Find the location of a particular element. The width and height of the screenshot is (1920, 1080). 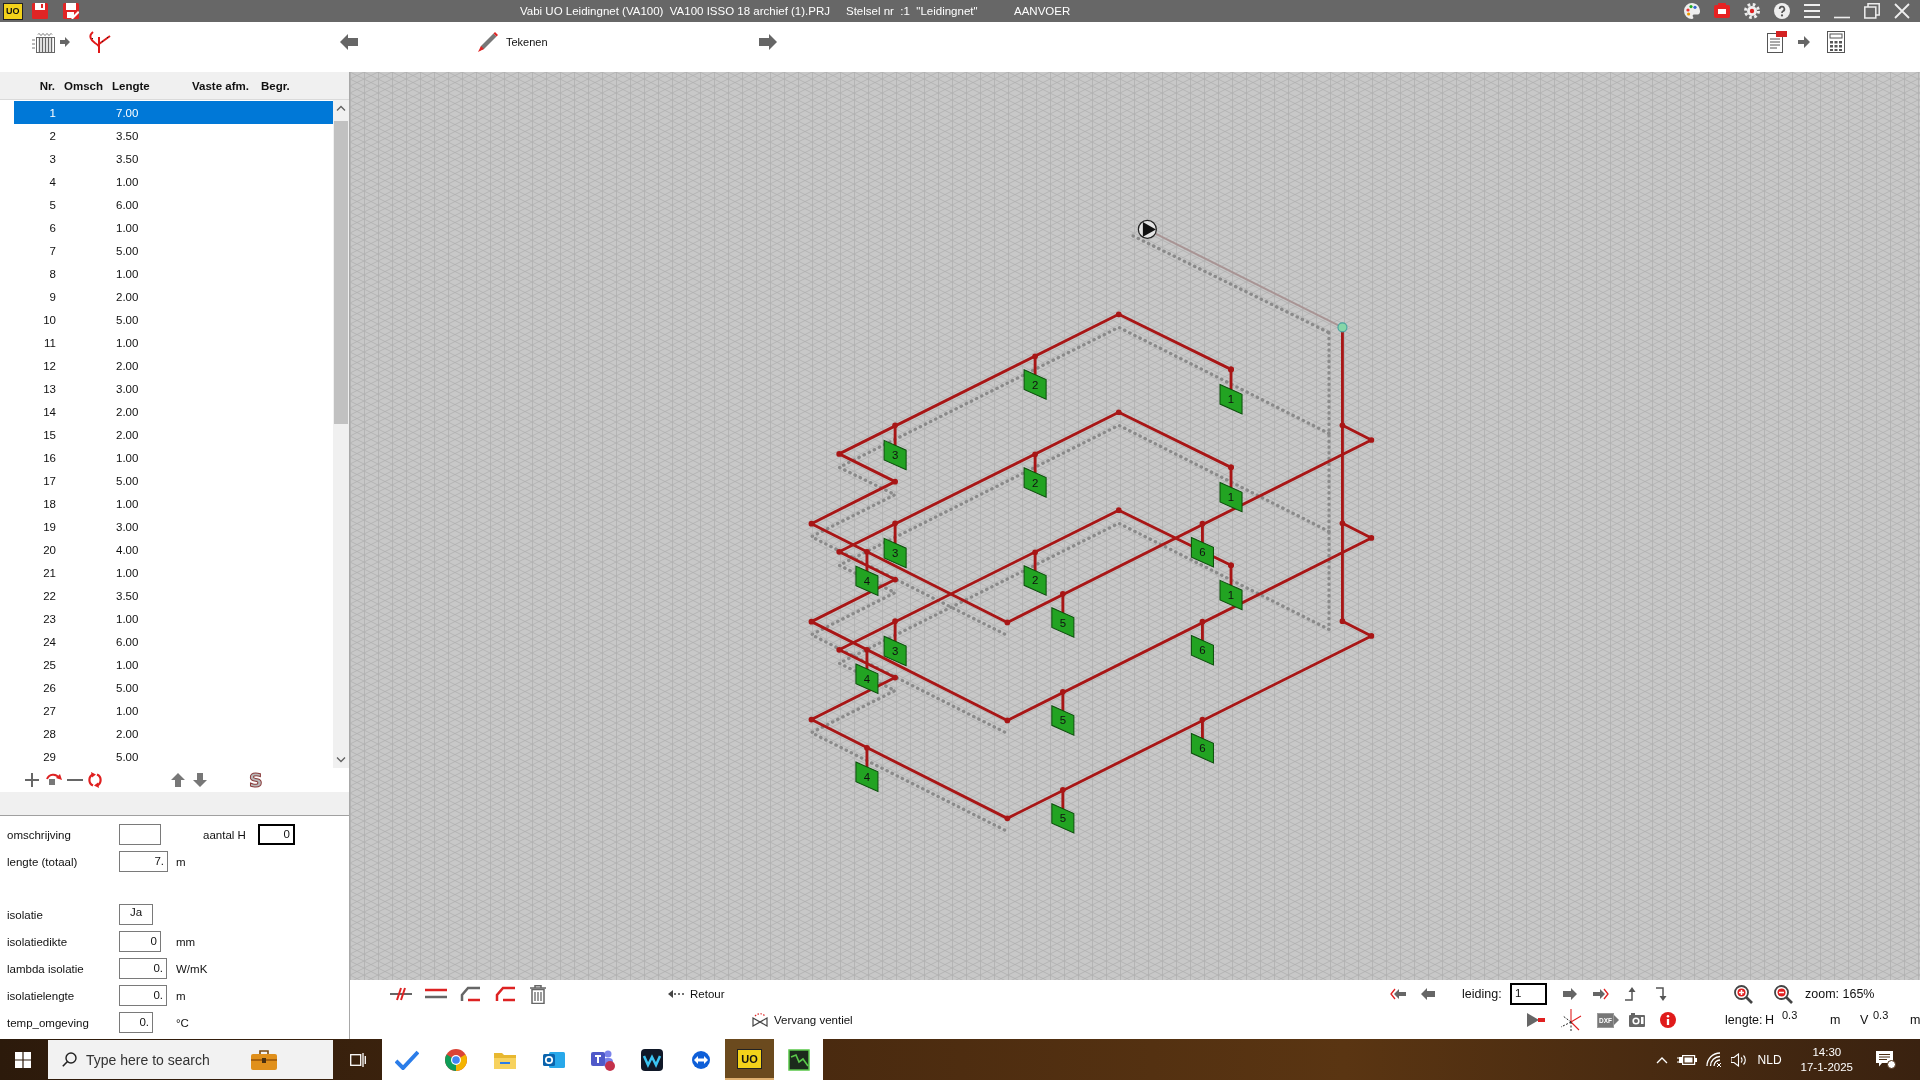

table-row: 27 1.00 is located at coordinates (173, 710).